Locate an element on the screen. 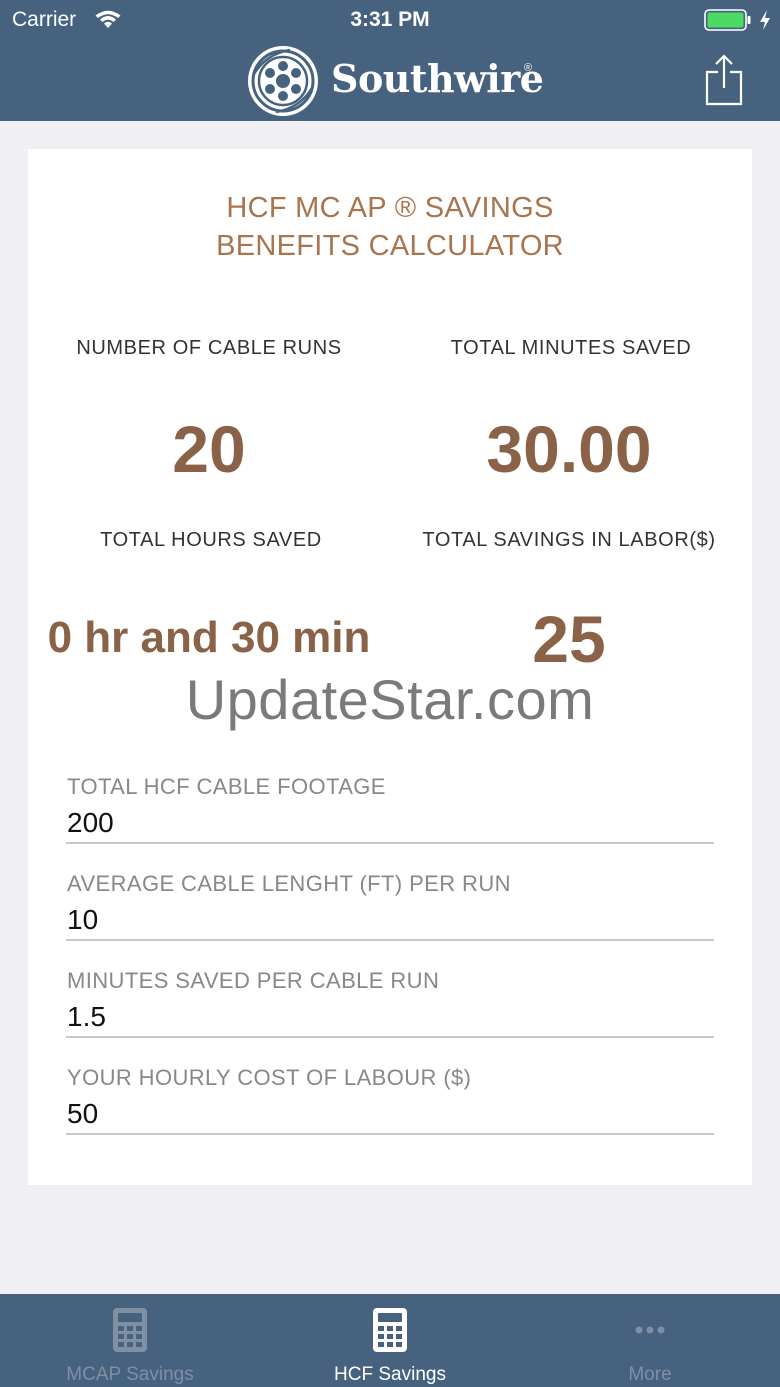 This screenshot has width=780, height=1387. tab-more-label: More is located at coordinates (650, 1374).